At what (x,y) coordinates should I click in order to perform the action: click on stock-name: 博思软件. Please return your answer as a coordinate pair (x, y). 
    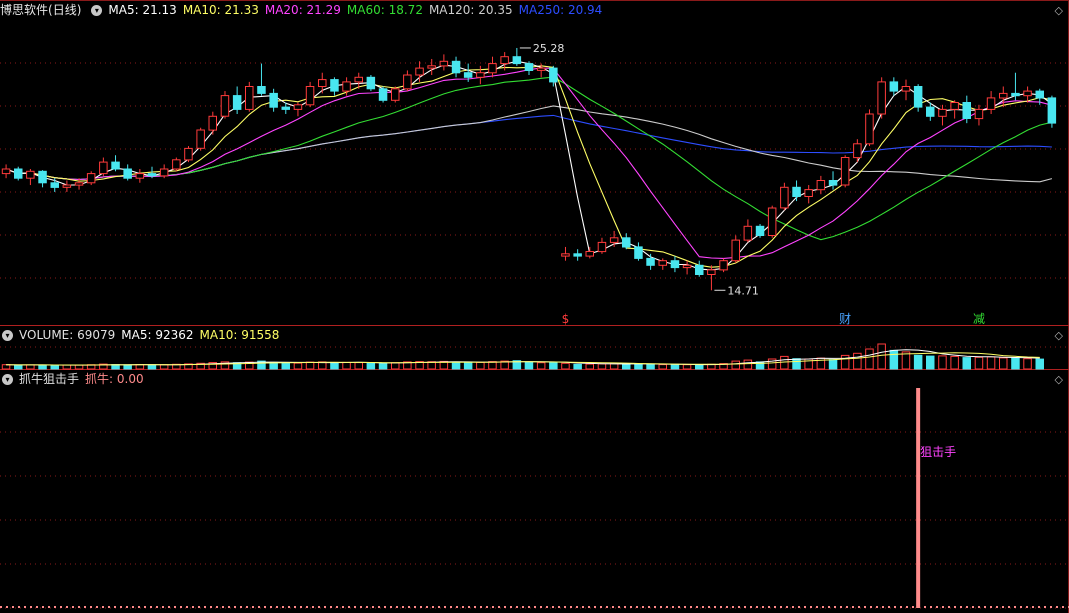
    Looking at the image, I should click on (24, 10).